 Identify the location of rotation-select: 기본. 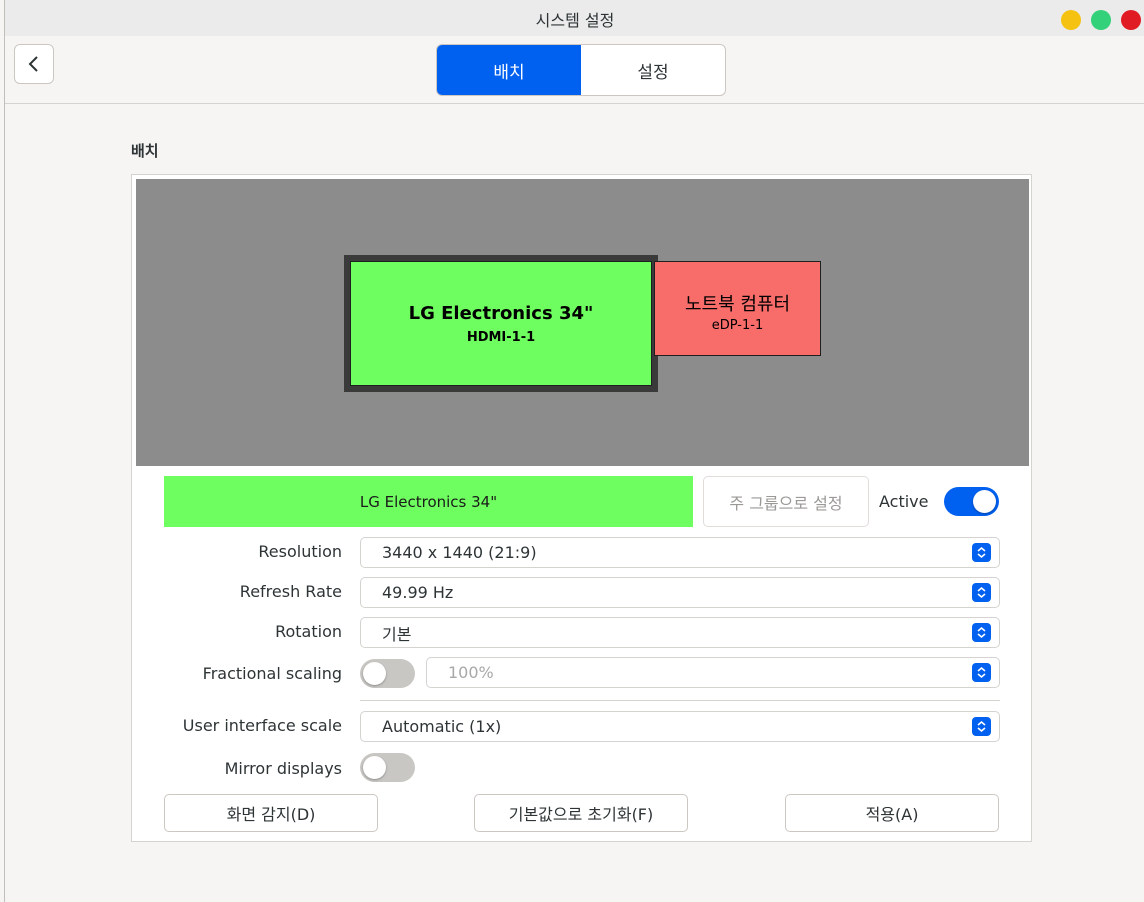
(680, 632).